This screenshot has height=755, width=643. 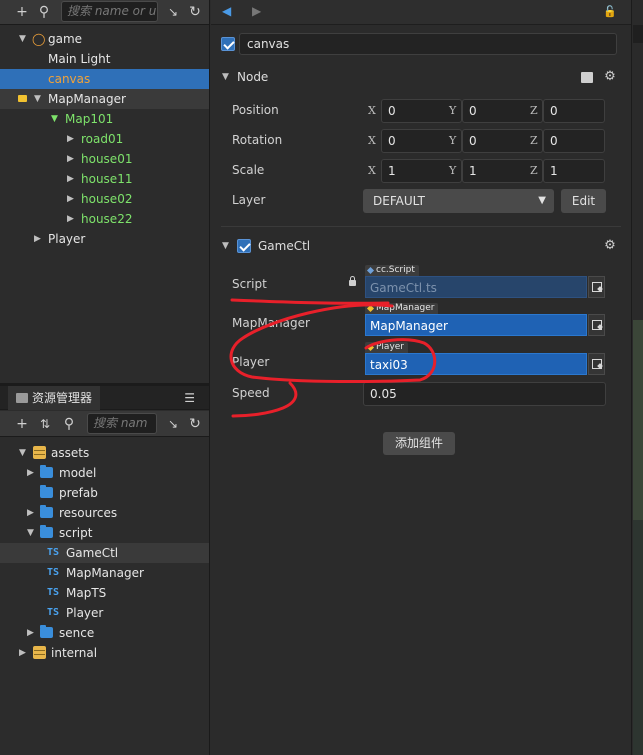 I want to click on section-divider, so click(x=421, y=226).